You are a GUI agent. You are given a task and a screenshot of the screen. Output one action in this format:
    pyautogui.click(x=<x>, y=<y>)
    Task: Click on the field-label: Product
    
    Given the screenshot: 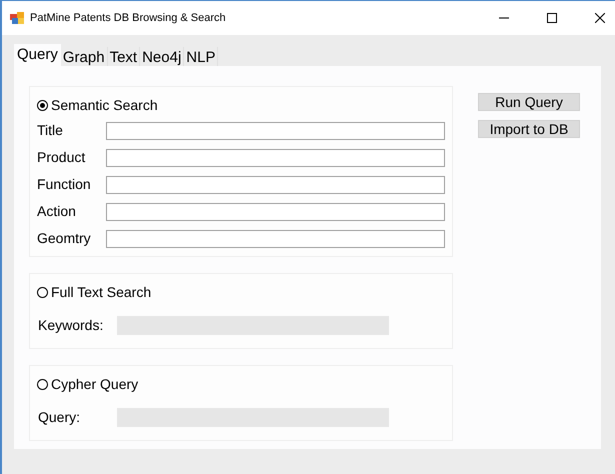 What is the action you would take?
    pyautogui.click(x=61, y=157)
    